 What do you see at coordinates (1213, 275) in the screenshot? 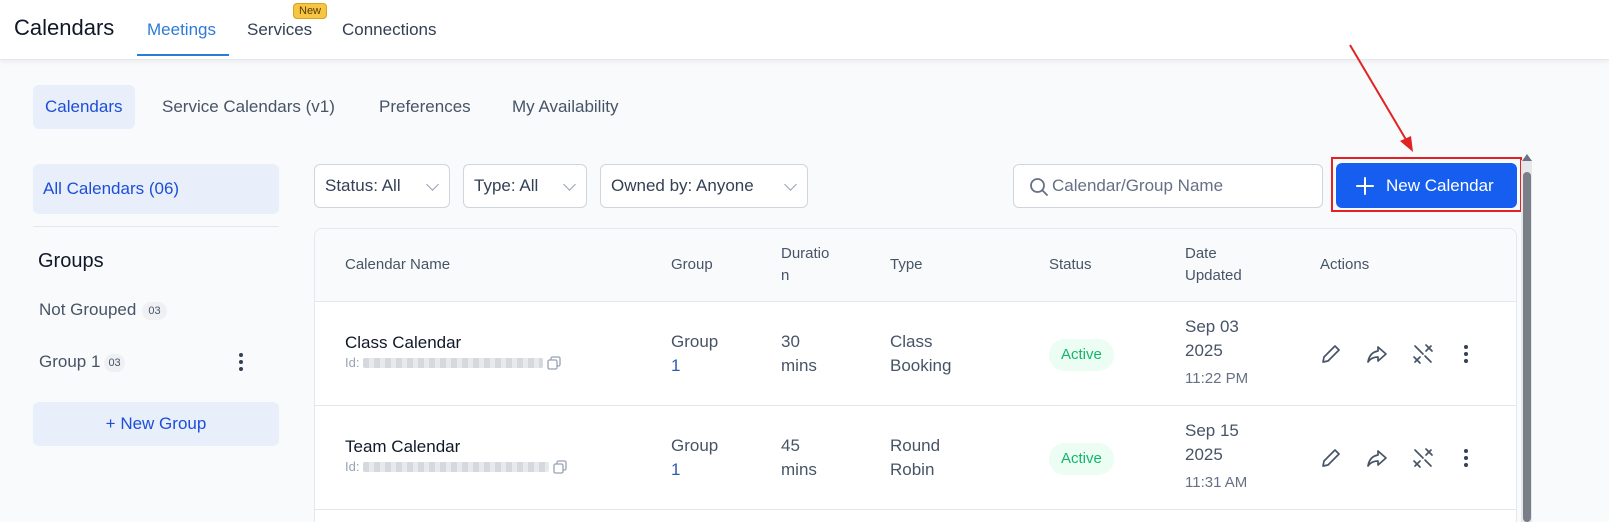
I see `header-date-line-2: Updated` at bounding box center [1213, 275].